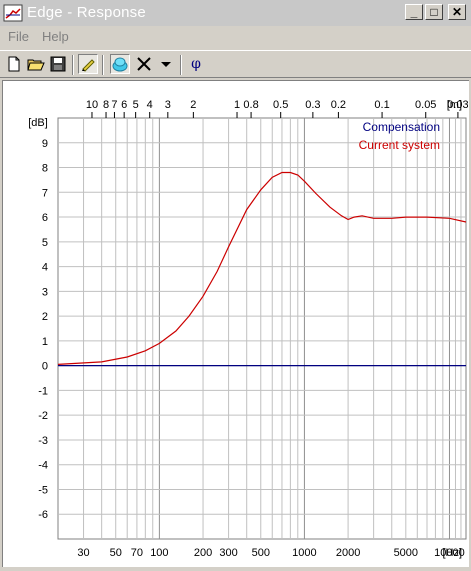 The height and width of the screenshot is (571, 471). Describe the element at coordinates (401, 127) in the screenshot. I see `legend-entry: Compensation` at that location.